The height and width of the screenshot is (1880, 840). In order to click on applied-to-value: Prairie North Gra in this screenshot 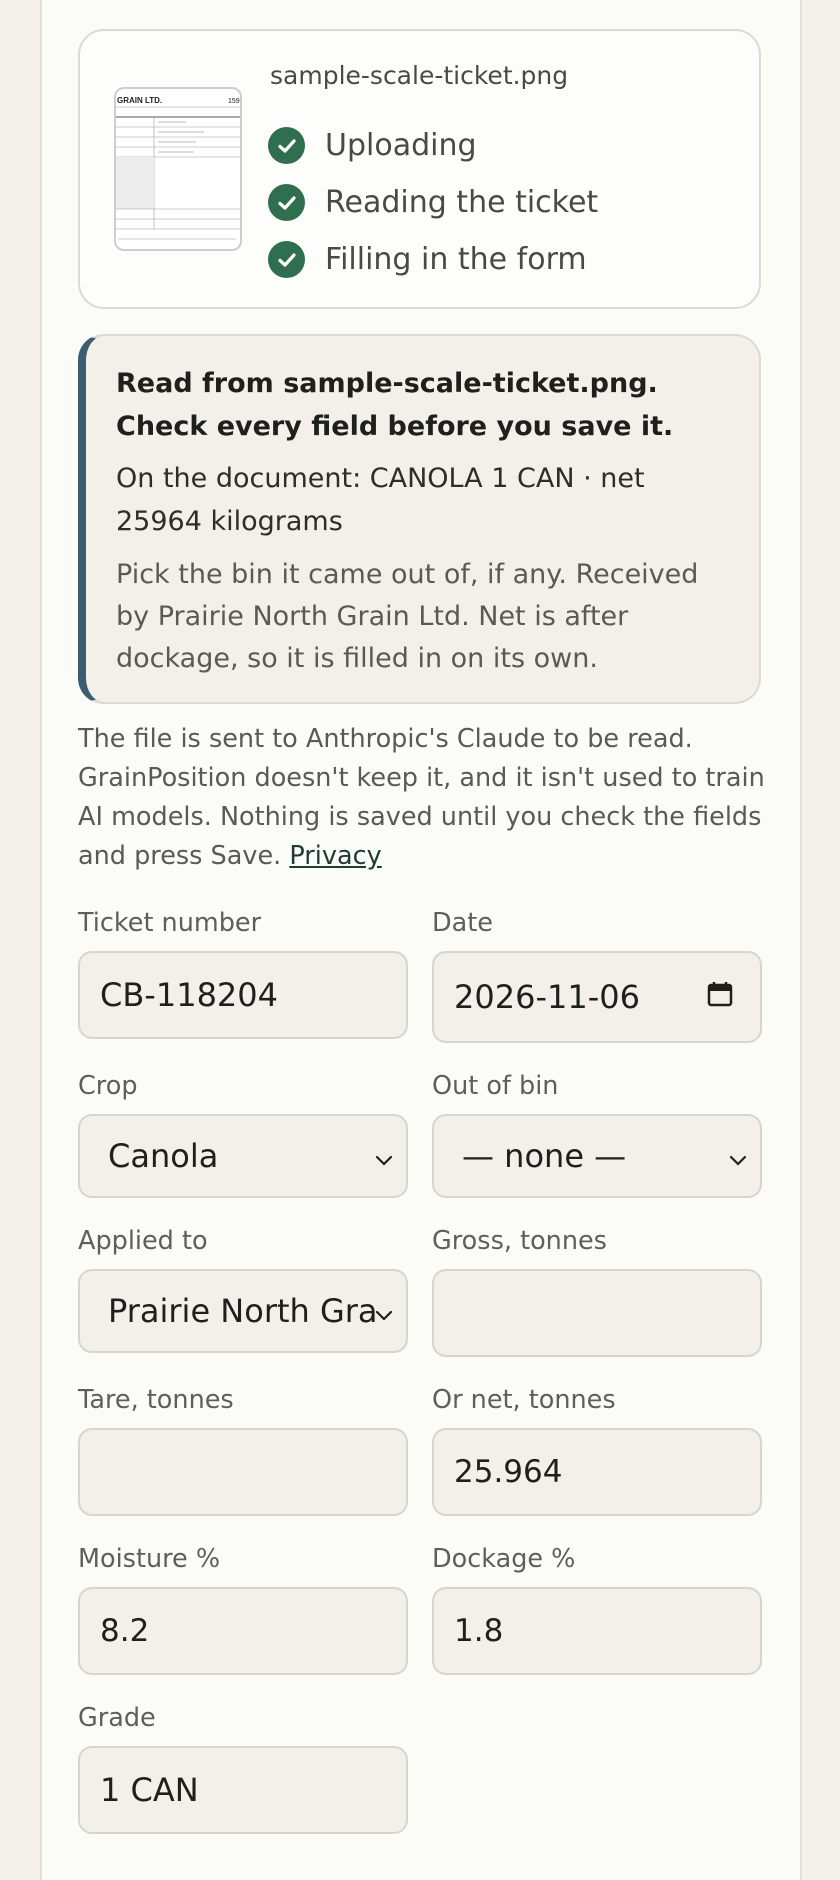, I will do `click(243, 1311)`.